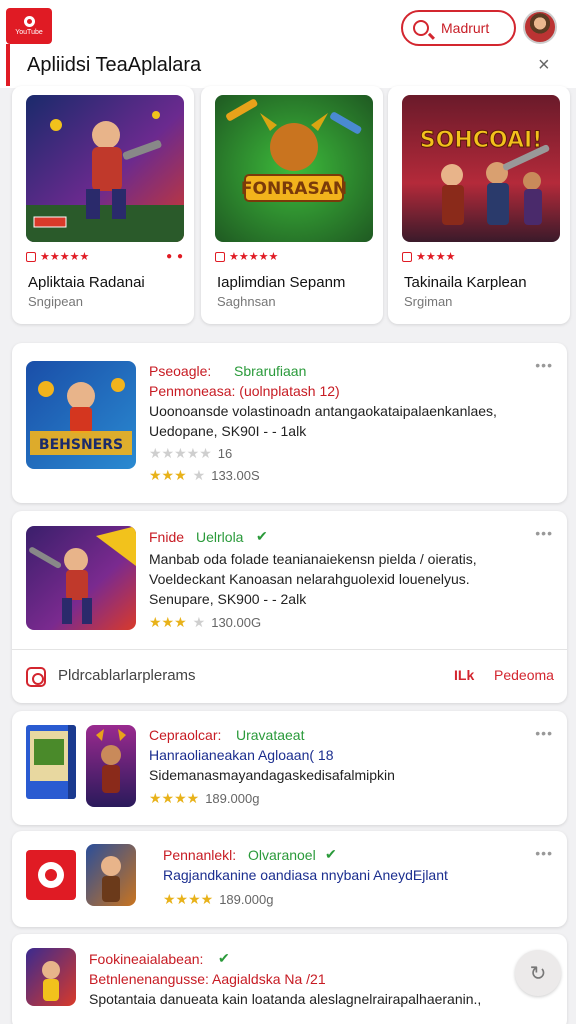 The image size is (576, 1024). What do you see at coordinates (29, 21) in the screenshot?
I see `play-icon` at bounding box center [29, 21].